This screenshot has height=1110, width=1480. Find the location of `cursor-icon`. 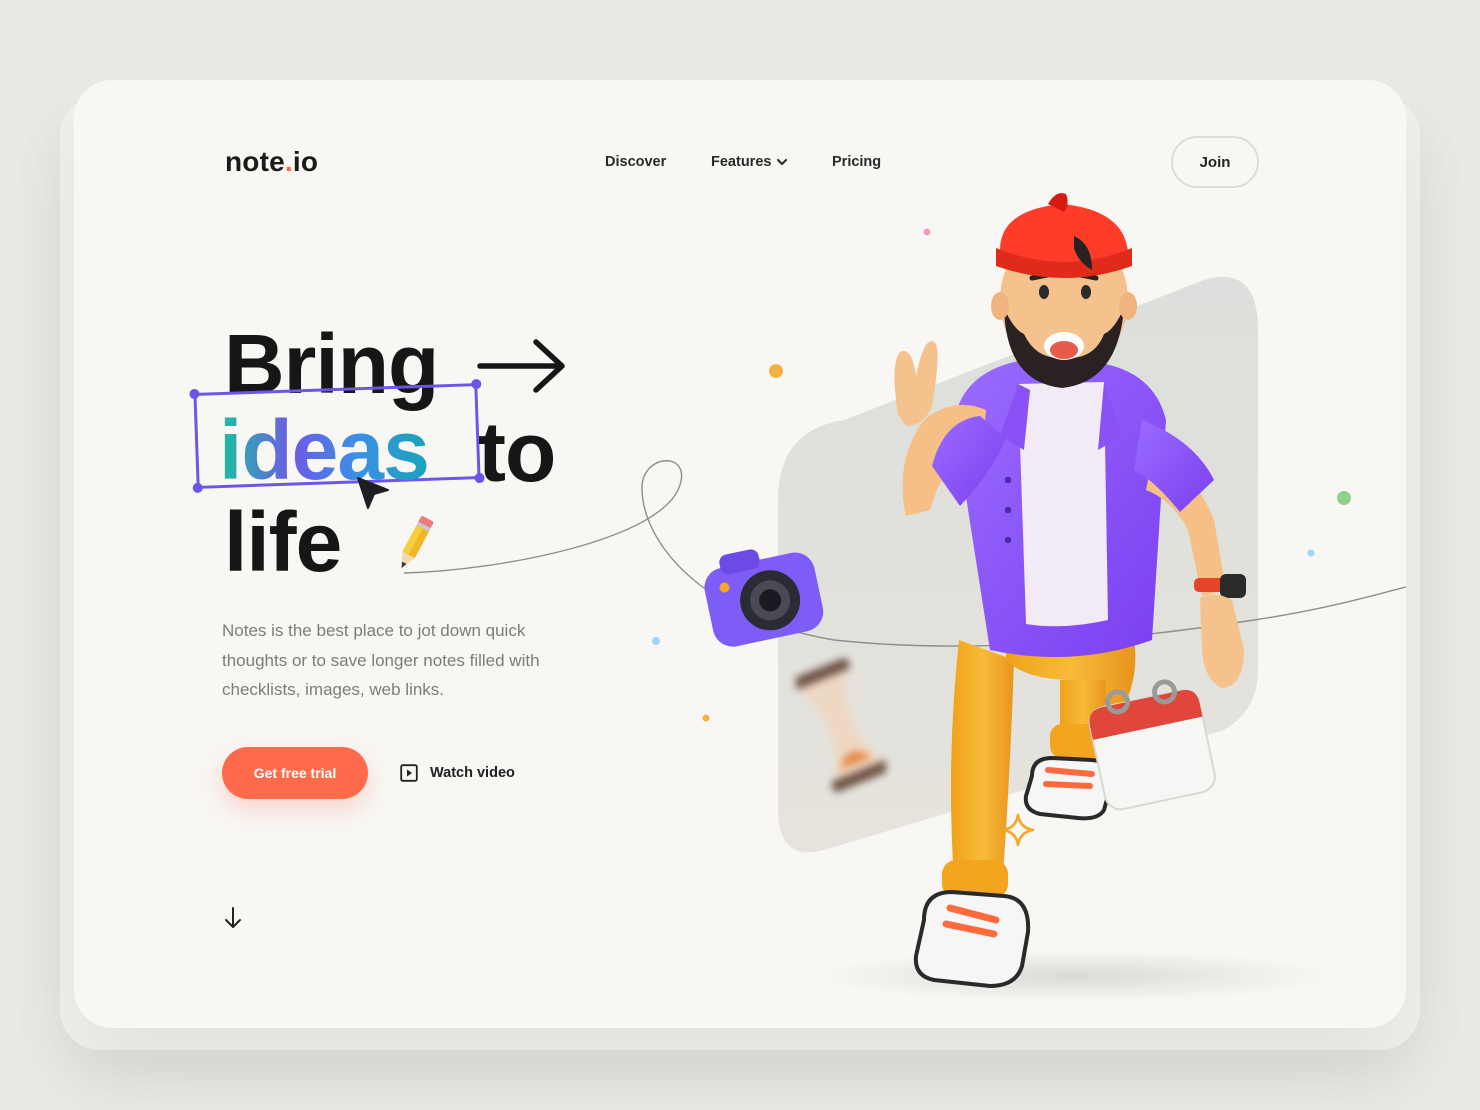

cursor-icon is located at coordinates (373, 493).